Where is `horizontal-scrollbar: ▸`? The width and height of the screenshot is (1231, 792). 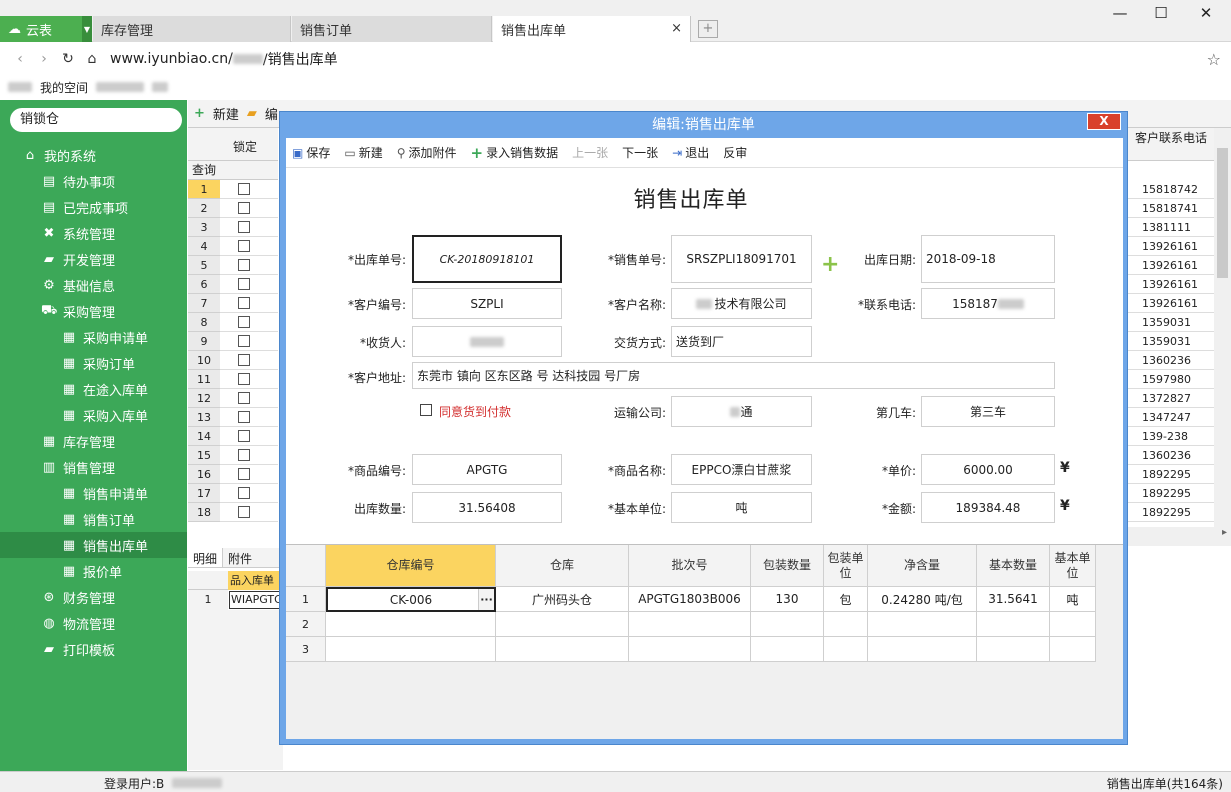 horizontal-scrollbar: ▸ is located at coordinates (1179, 536).